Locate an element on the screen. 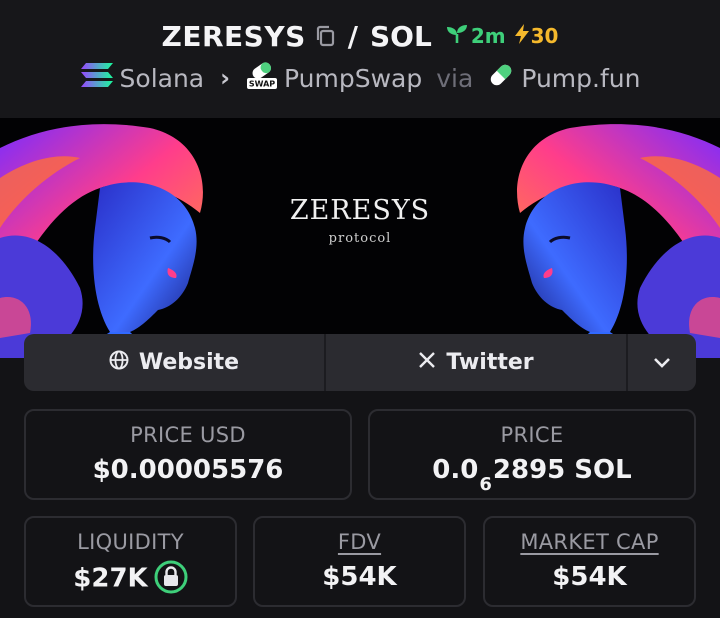  liquidity-card: LIQUIDITY $27K is located at coordinates (130, 561).